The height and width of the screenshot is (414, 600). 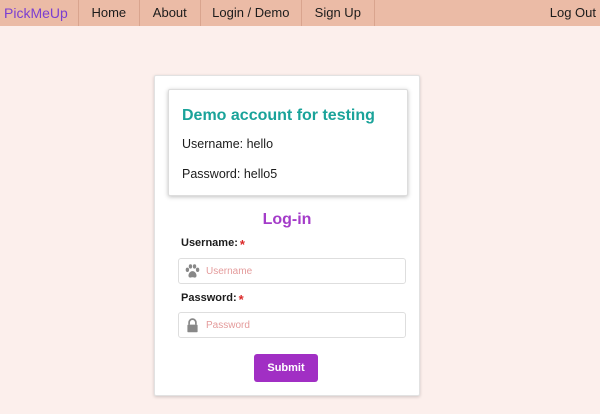 I want to click on login-title: Log-in, so click(x=287, y=219).